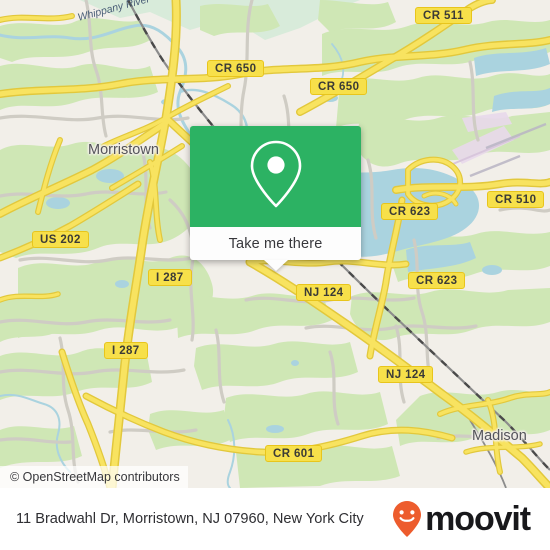  Describe the element at coordinates (60, 239) in the screenshot. I see `road-shield-us-202: US 202` at that location.